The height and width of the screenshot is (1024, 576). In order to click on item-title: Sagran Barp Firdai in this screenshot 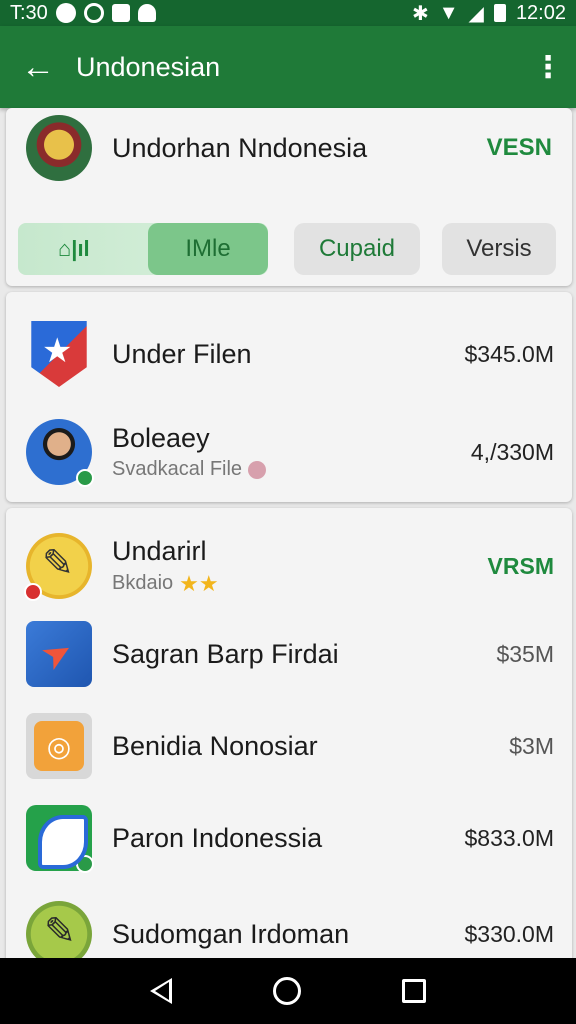, I will do `click(225, 653)`.